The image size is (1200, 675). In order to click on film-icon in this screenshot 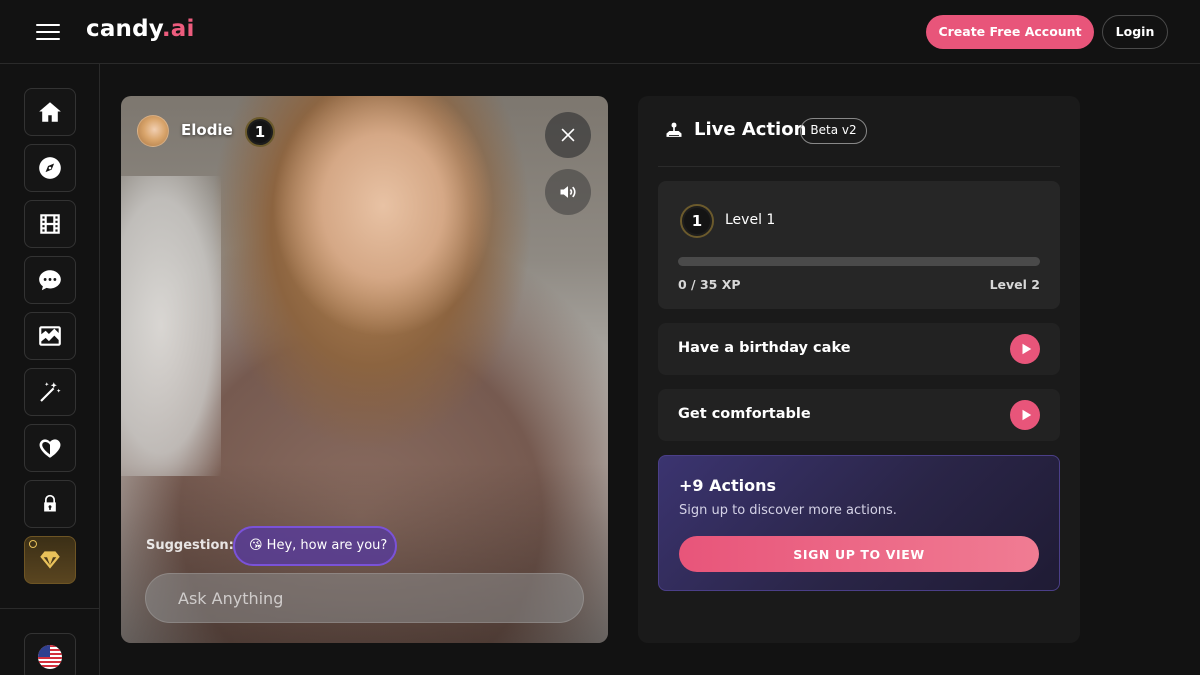, I will do `click(50, 224)`.